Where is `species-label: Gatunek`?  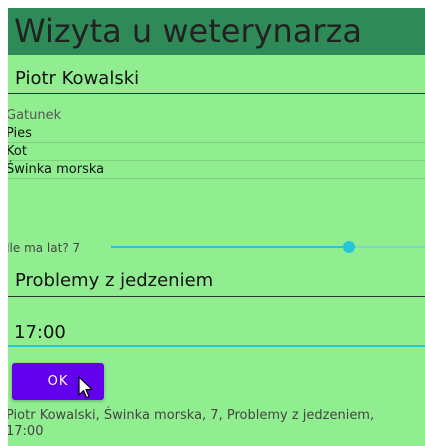
species-label: Gatunek is located at coordinates (35, 115).